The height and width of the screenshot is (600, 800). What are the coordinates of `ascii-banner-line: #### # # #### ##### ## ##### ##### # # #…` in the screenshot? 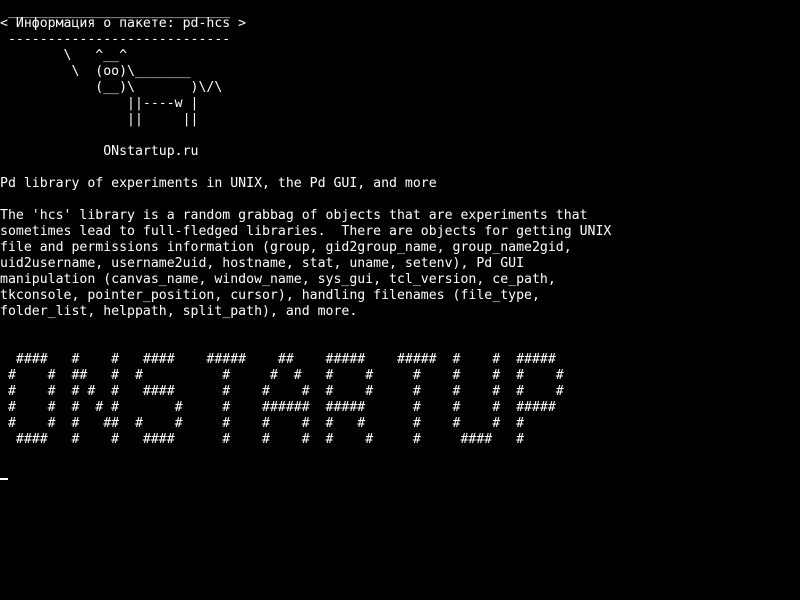 It's located at (278, 359).